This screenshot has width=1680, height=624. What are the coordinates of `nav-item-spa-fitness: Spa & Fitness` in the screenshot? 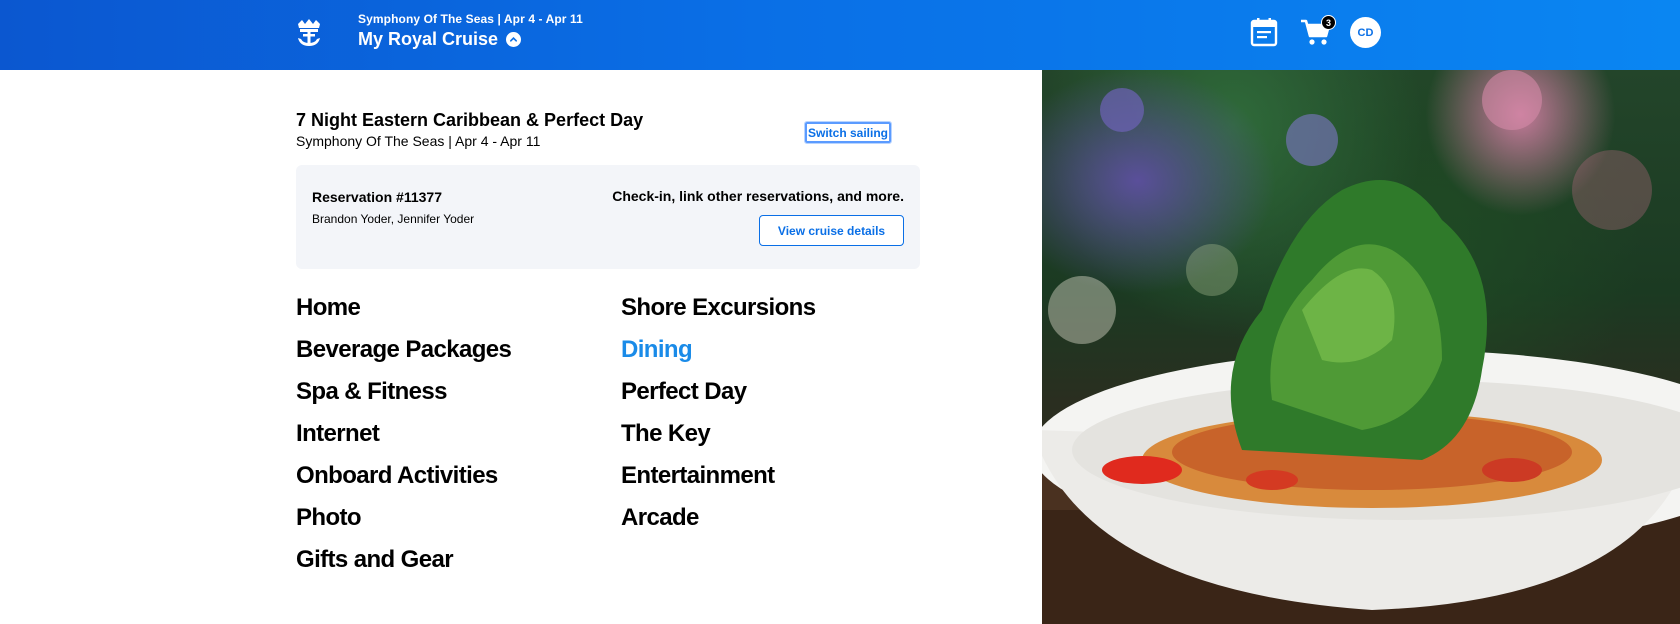 It's located at (403, 397).